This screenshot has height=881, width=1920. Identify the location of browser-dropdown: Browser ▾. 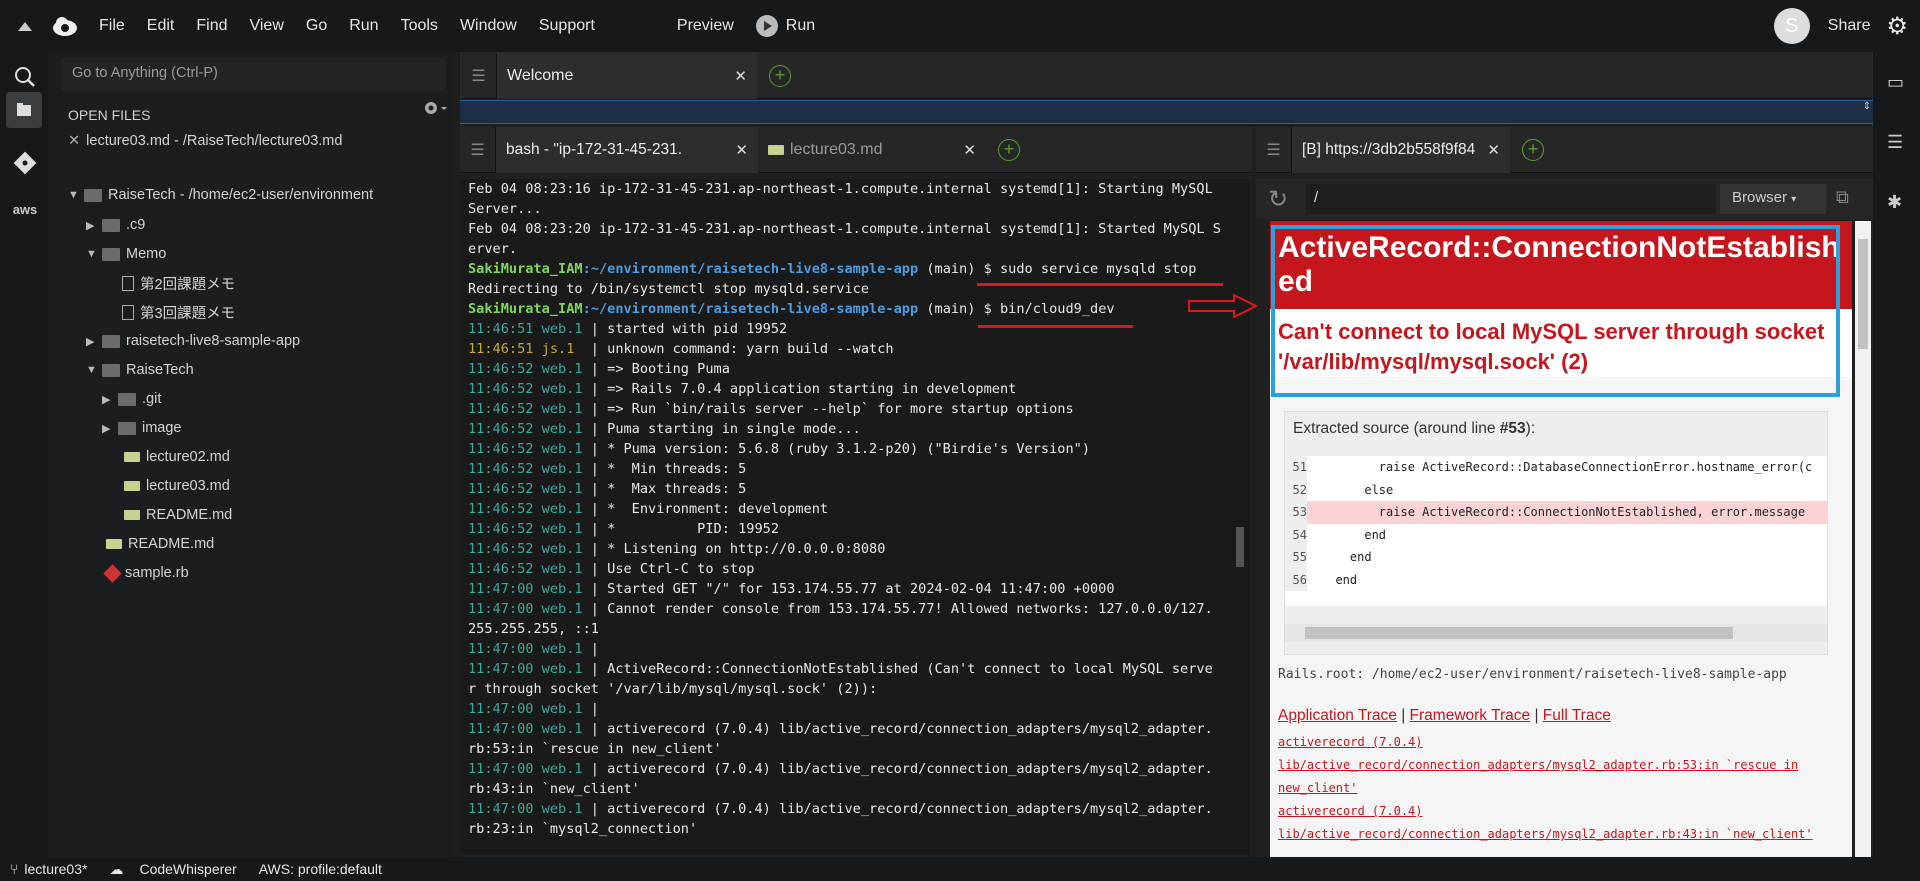
(1773, 199).